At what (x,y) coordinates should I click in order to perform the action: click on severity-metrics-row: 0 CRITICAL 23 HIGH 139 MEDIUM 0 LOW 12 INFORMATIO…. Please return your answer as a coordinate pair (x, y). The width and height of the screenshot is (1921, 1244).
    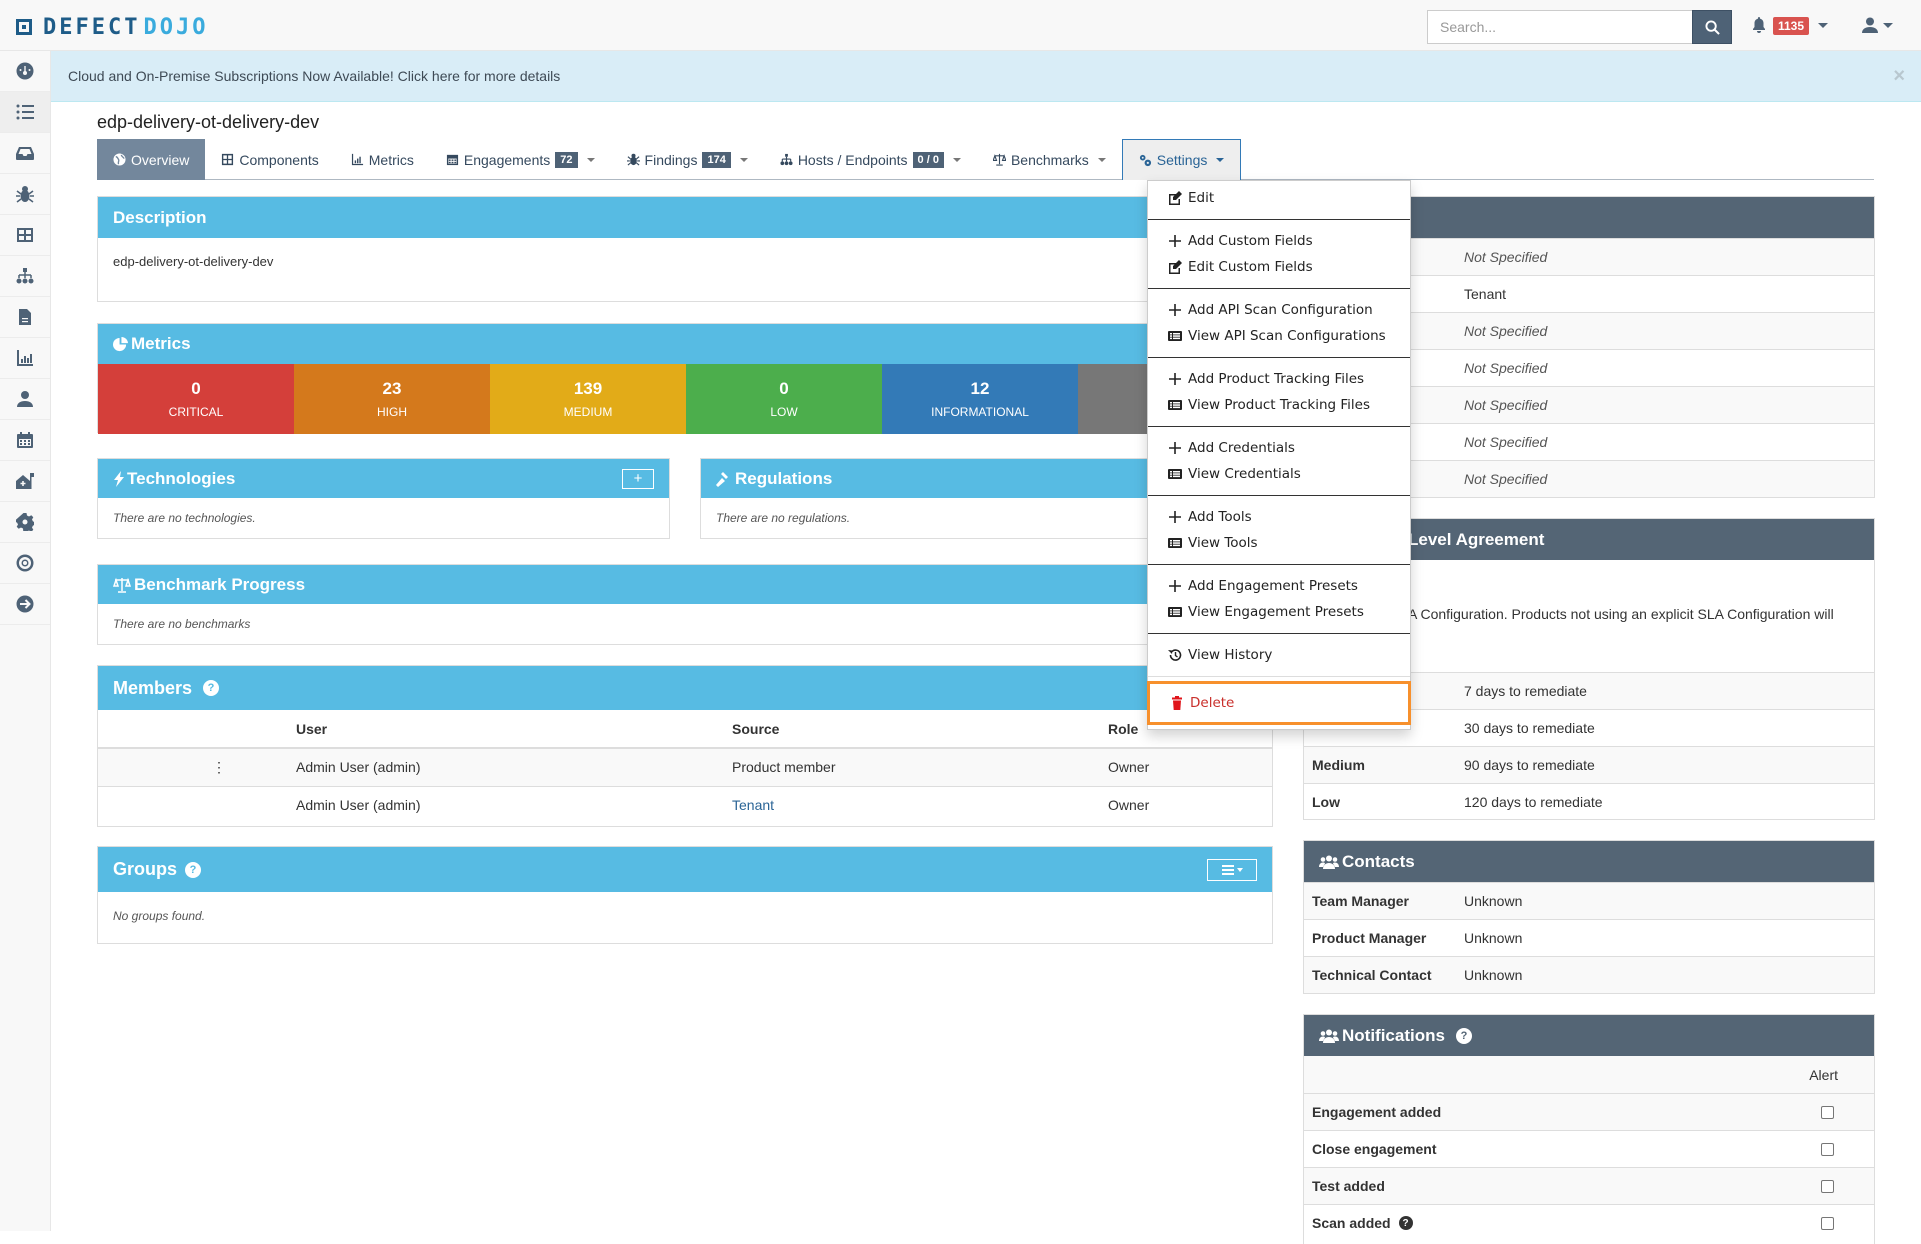
    Looking at the image, I should click on (685, 399).